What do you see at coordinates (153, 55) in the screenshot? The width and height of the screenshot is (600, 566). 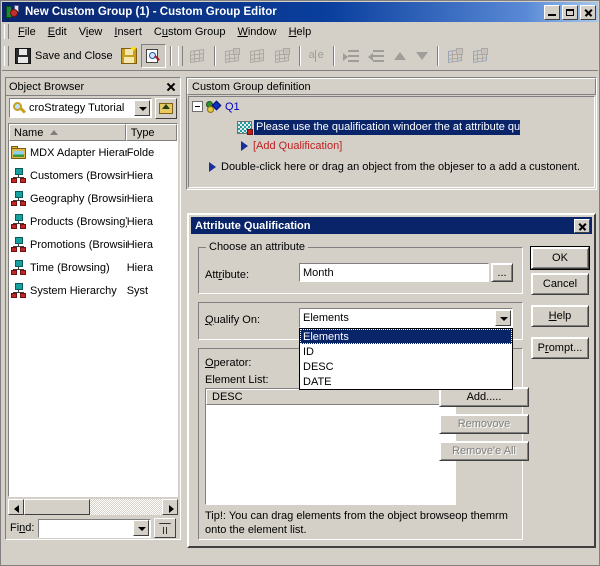 I see `view-sql-button` at bounding box center [153, 55].